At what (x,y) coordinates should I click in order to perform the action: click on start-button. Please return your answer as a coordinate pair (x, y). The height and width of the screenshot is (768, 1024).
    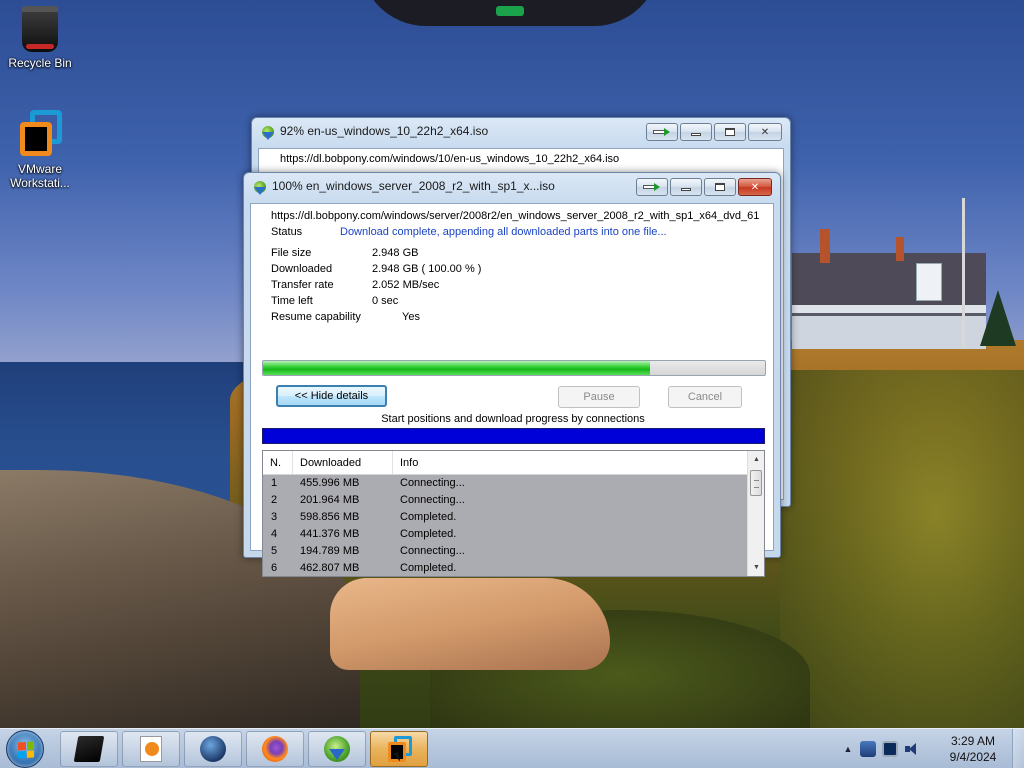
    Looking at the image, I should click on (25, 749).